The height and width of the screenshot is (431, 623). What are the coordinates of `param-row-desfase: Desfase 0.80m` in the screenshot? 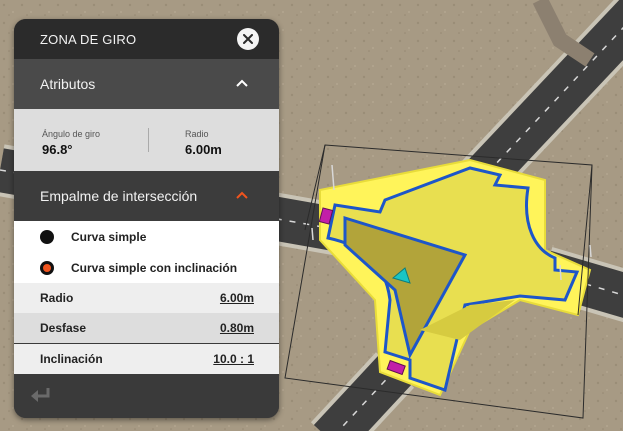 It's located at (146, 328).